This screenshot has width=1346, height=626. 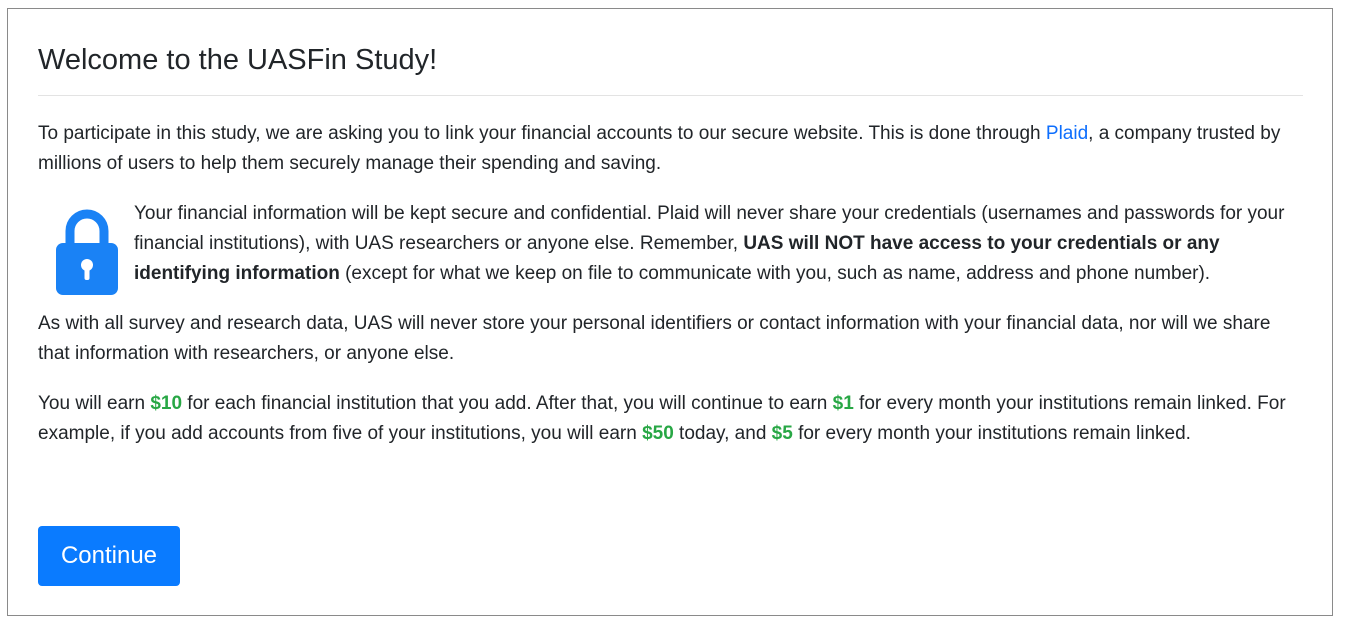 What do you see at coordinates (166, 403) in the screenshot?
I see `amount-per-institution: $10` at bounding box center [166, 403].